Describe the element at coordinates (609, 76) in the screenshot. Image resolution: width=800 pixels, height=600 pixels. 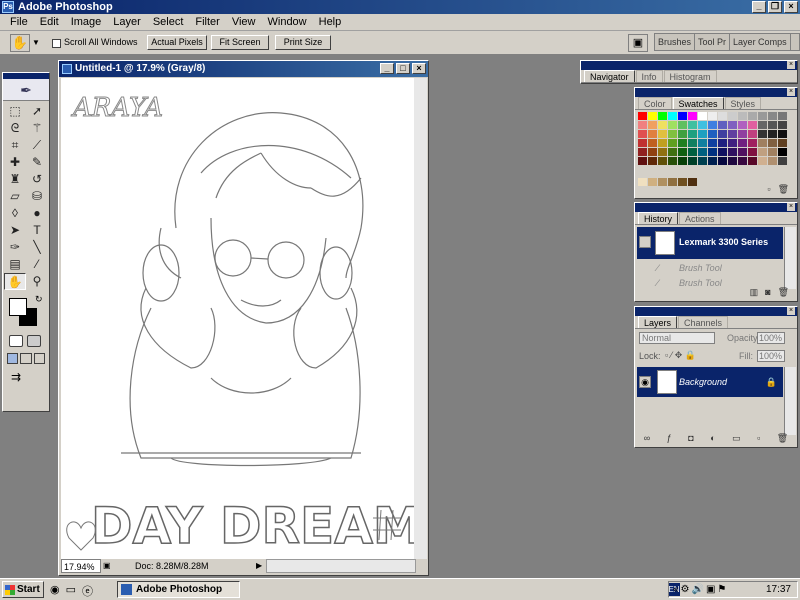
I see `tab-navigator: Navigator` at that location.